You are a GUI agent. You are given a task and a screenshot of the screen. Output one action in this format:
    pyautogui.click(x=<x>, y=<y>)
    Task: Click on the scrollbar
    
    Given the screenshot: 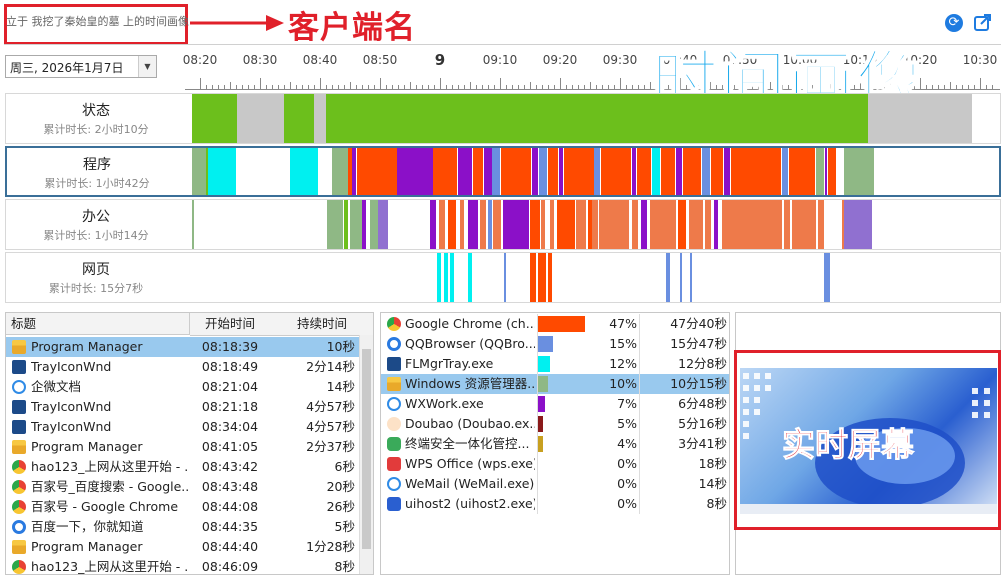 What is the action you would take?
    pyautogui.click(x=366, y=454)
    